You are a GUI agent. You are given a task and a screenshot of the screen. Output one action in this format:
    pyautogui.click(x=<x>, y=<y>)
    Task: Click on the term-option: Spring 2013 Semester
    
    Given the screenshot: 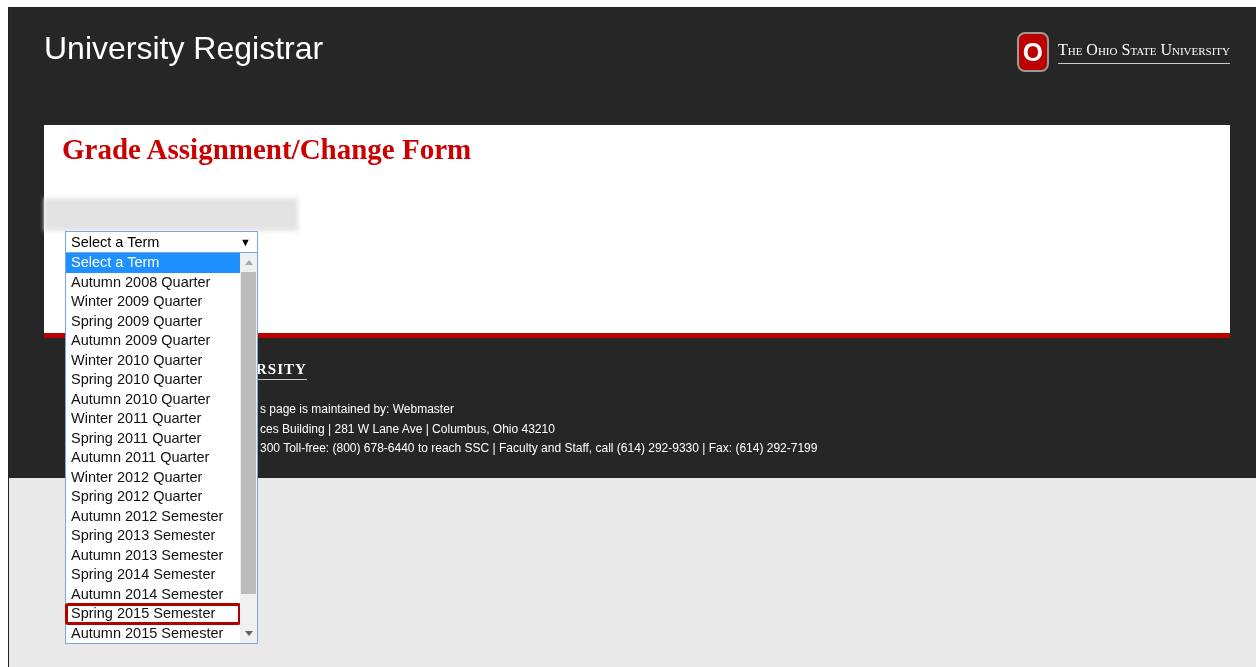 What is the action you would take?
    pyautogui.click(x=153, y=536)
    